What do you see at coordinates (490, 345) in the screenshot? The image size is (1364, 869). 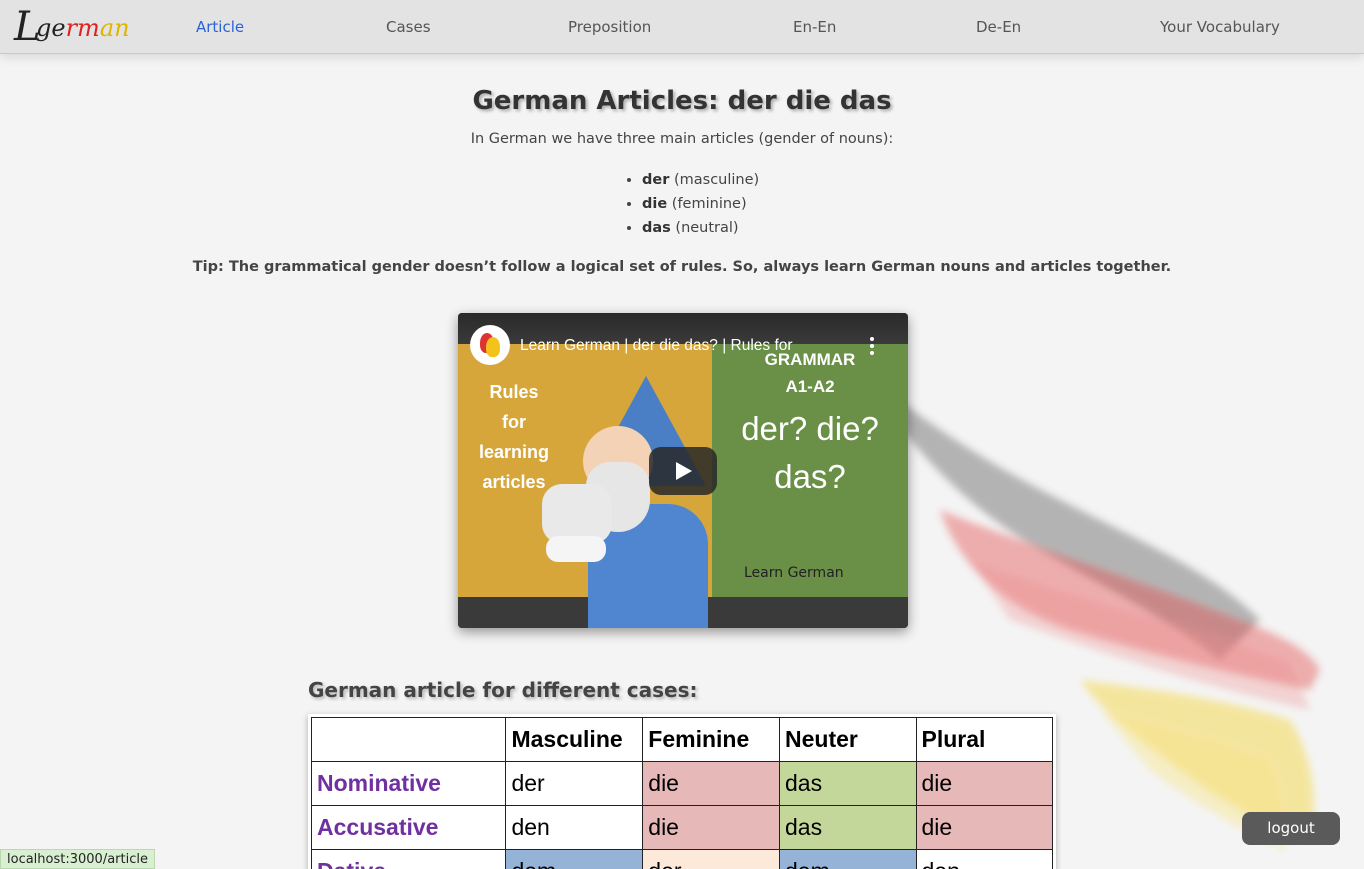 I see `channel-avatar` at bounding box center [490, 345].